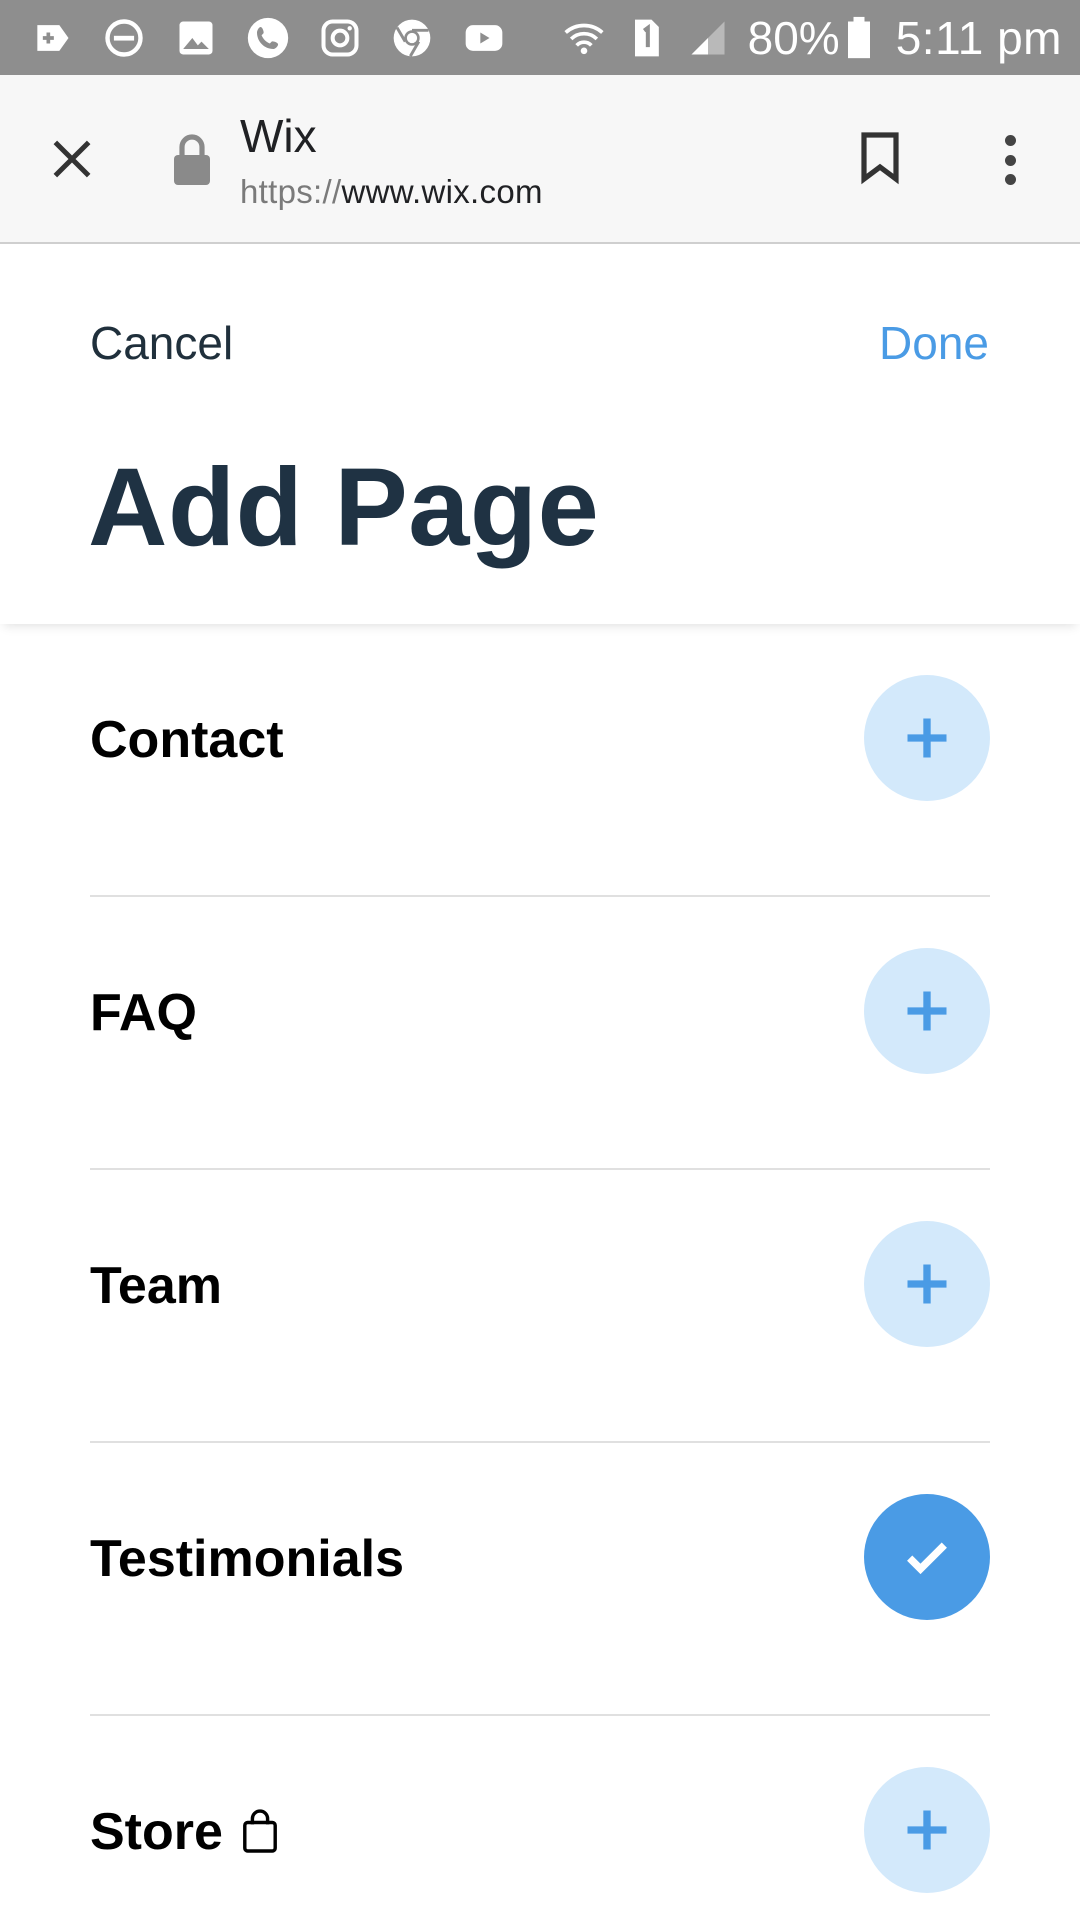  What do you see at coordinates (540, 37) in the screenshot?
I see `status-bar: 80% 5:11 pm` at bounding box center [540, 37].